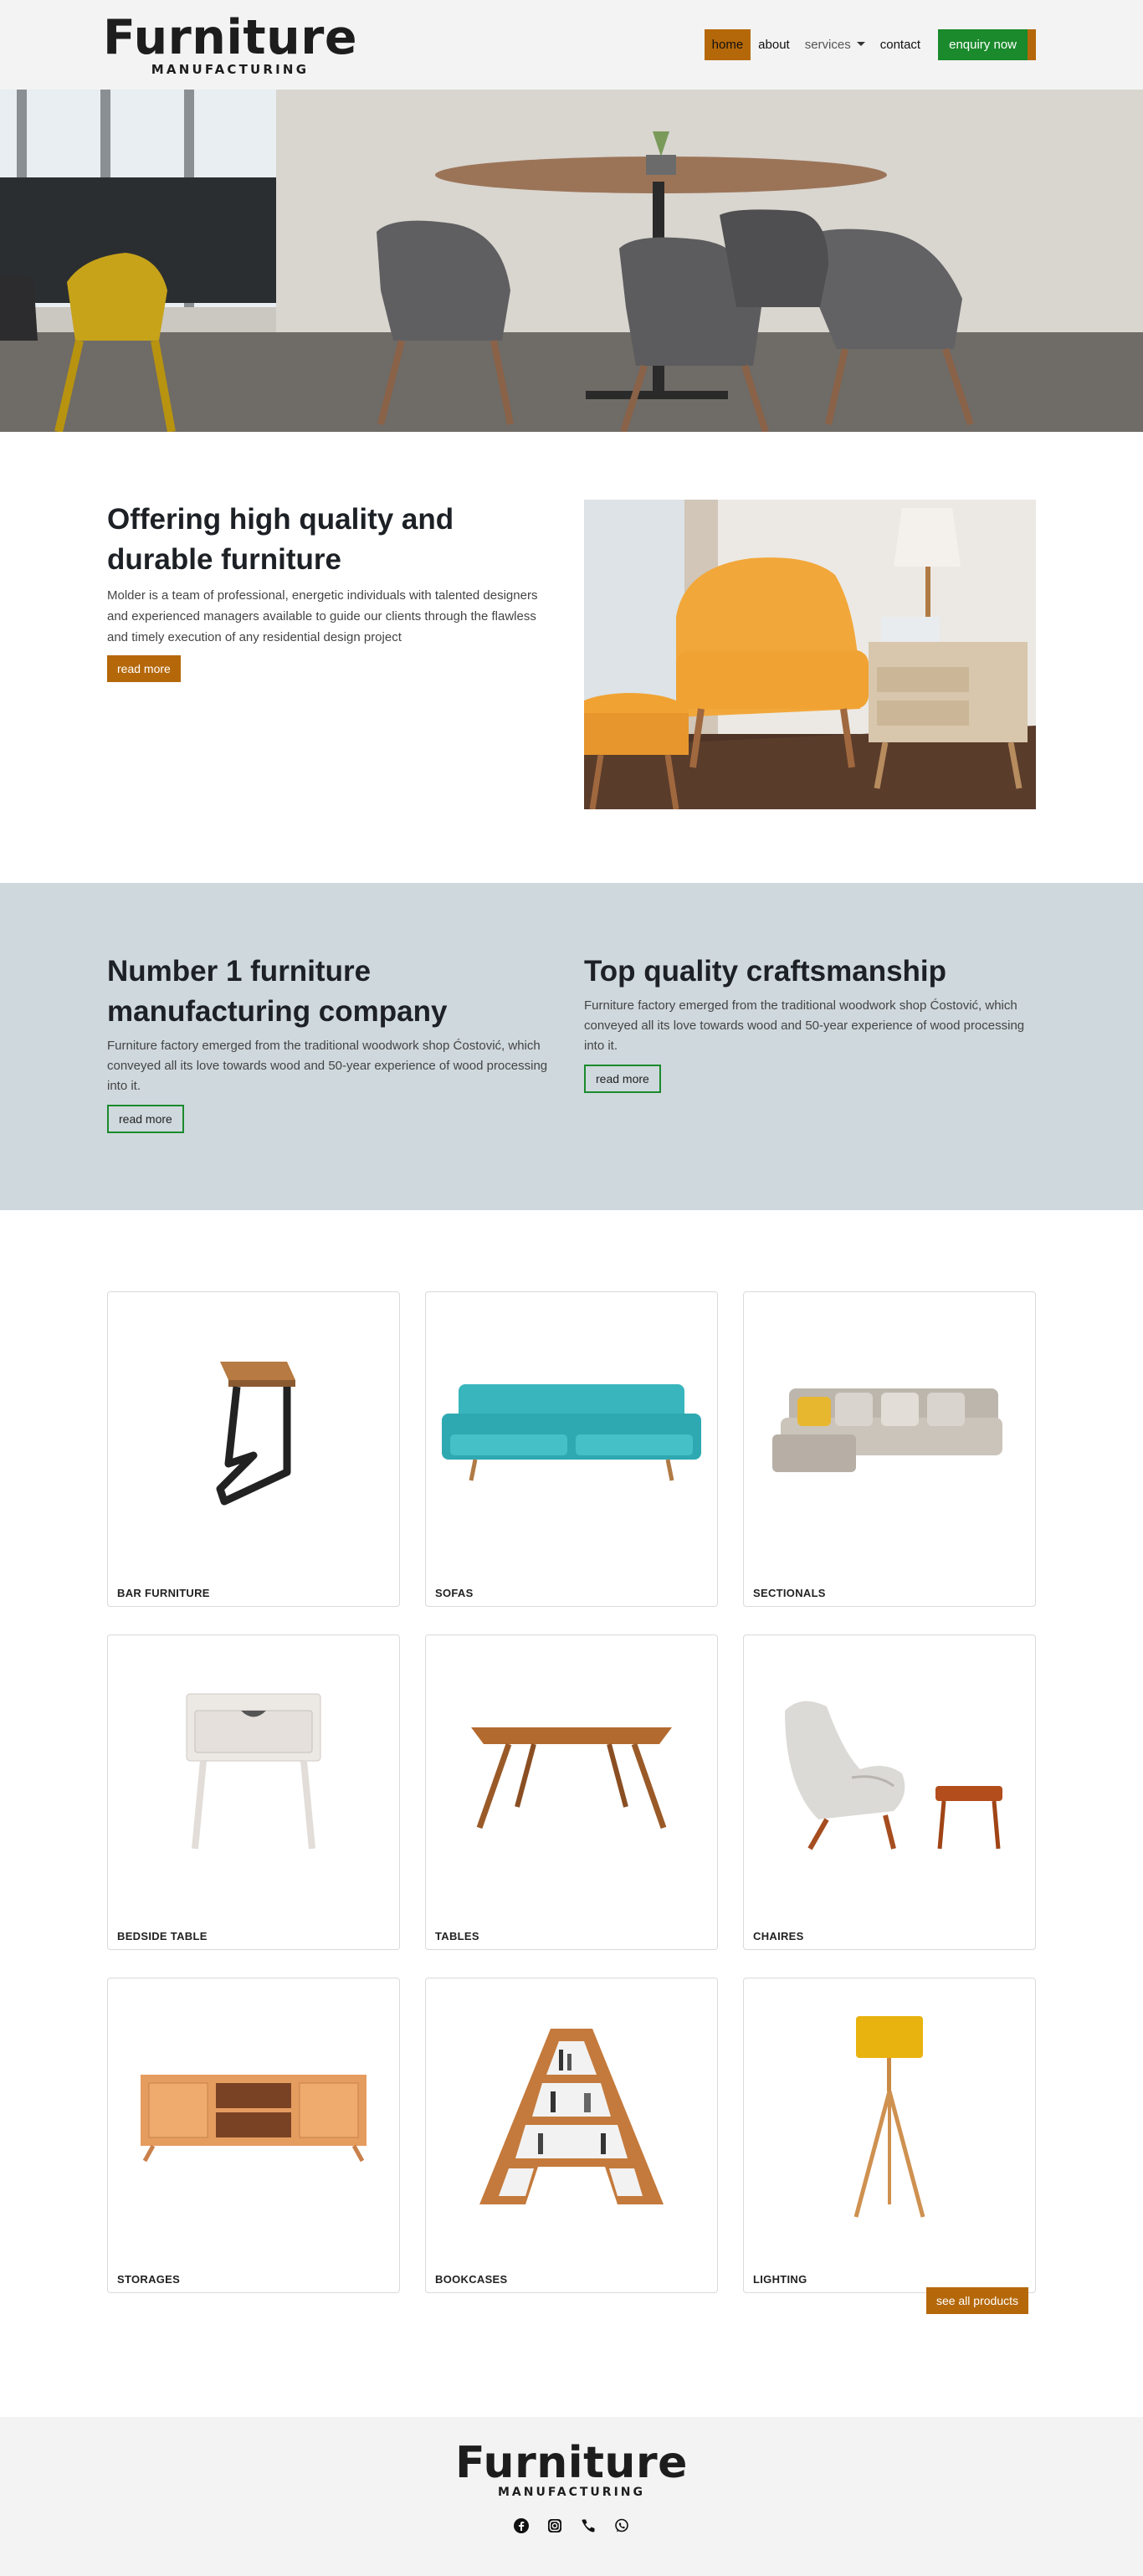 The image size is (1143, 2576). Describe the element at coordinates (457, 1936) in the screenshot. I see `product-label: TABLES` at that location.